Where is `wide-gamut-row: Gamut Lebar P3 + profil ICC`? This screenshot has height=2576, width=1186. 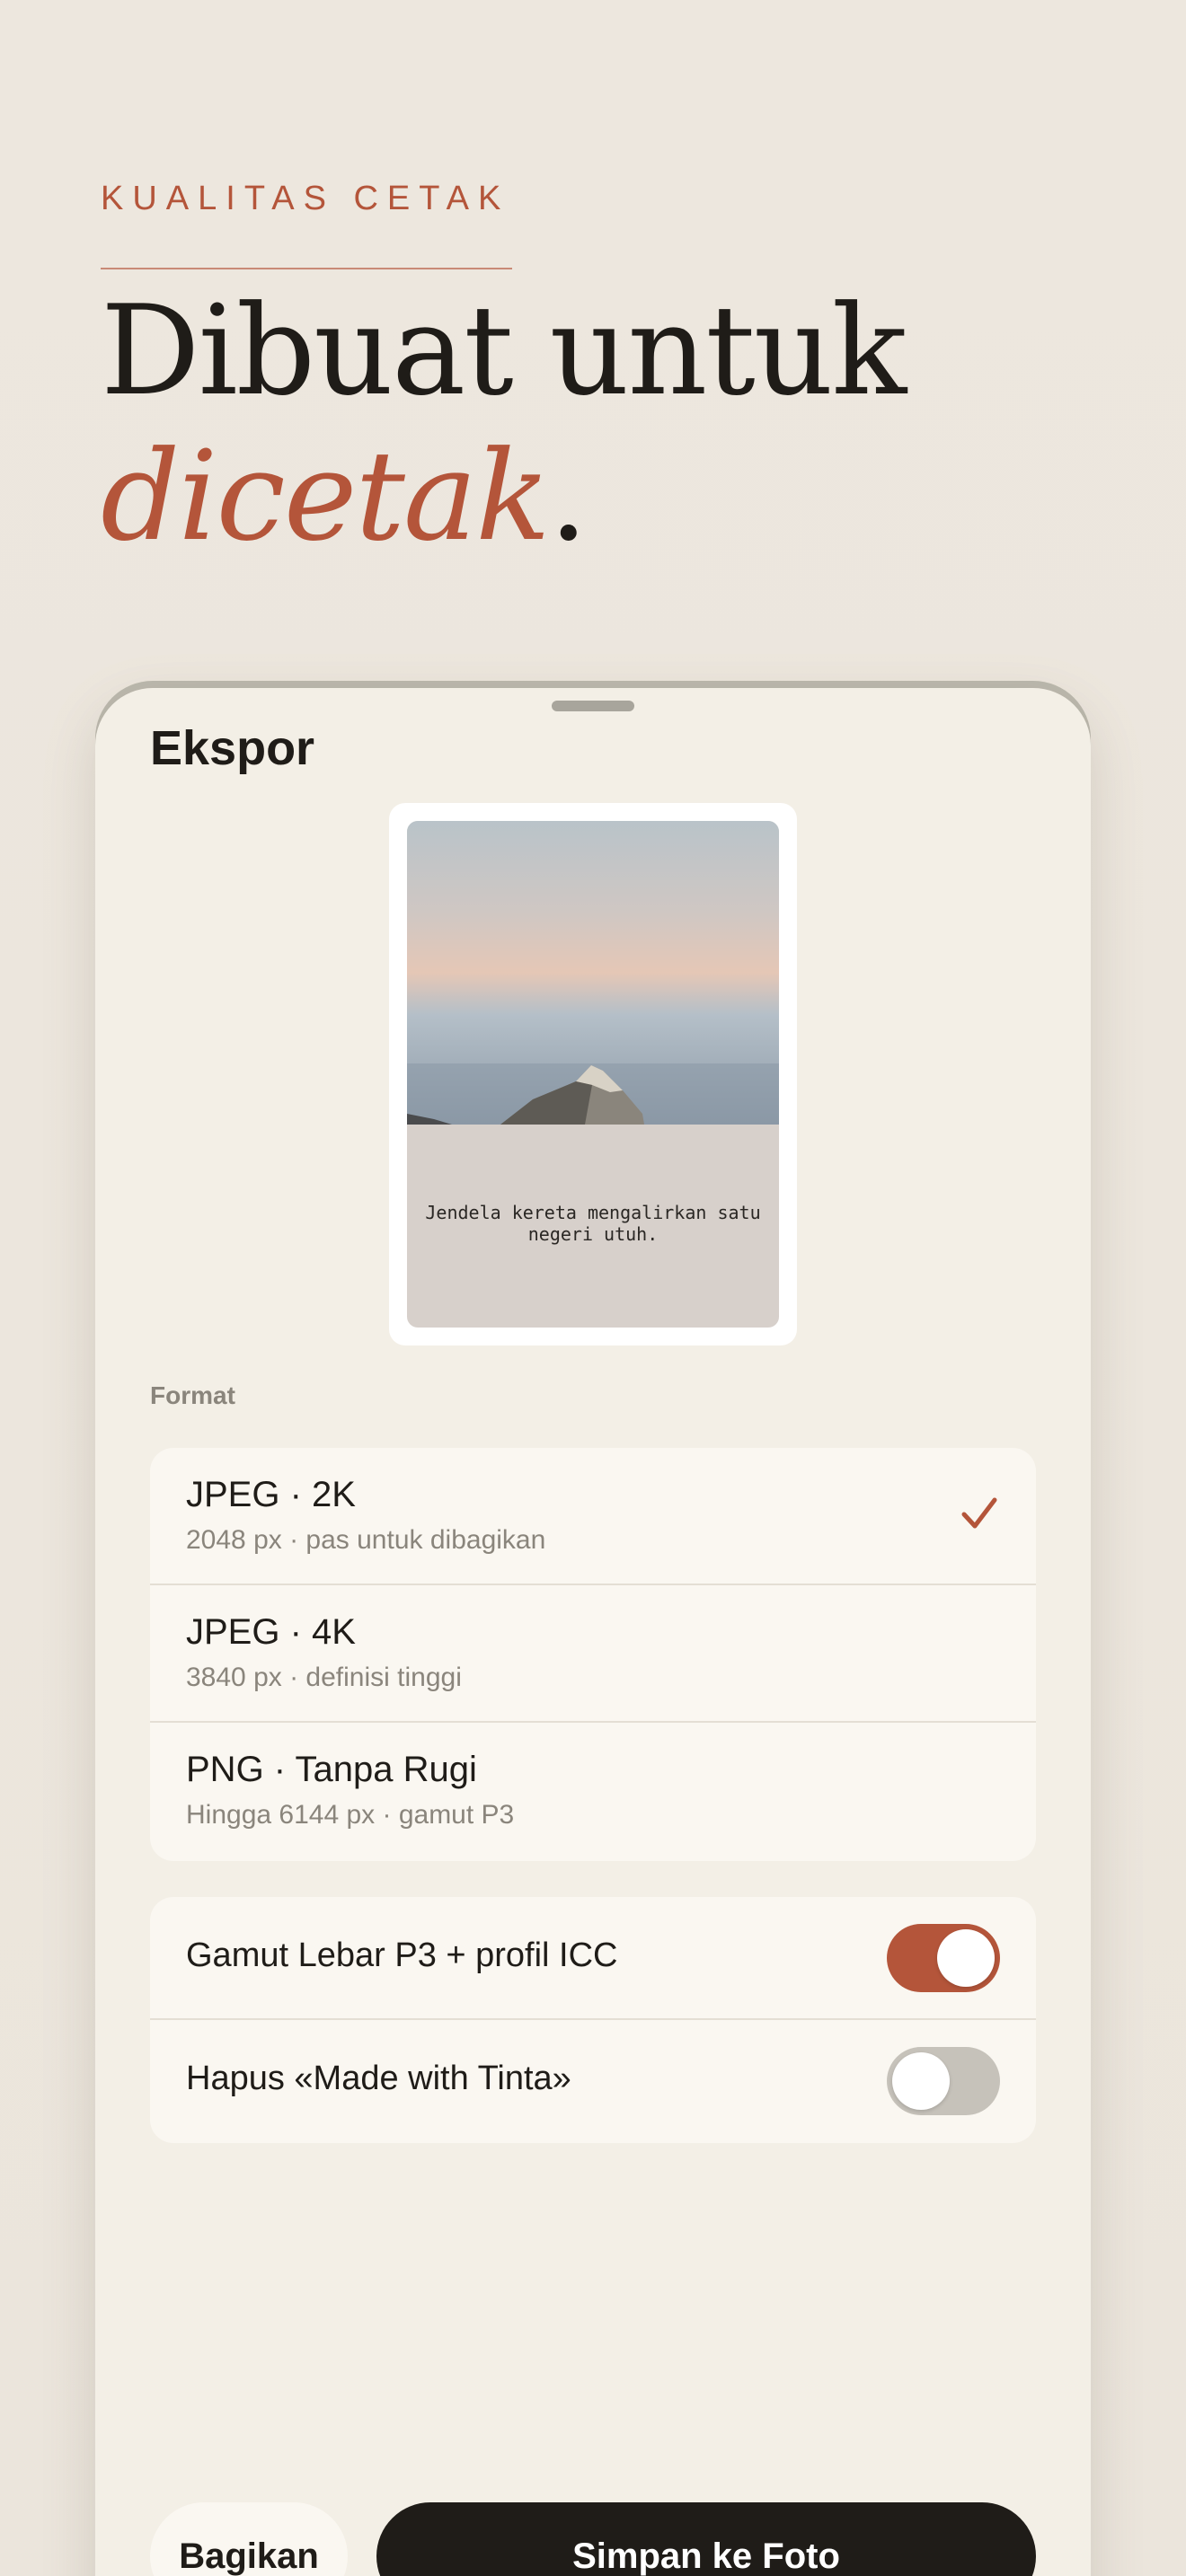 wide-gamut-row: Gamut Lebar P3 + profil ICC is located at coordinates (593, 1958).